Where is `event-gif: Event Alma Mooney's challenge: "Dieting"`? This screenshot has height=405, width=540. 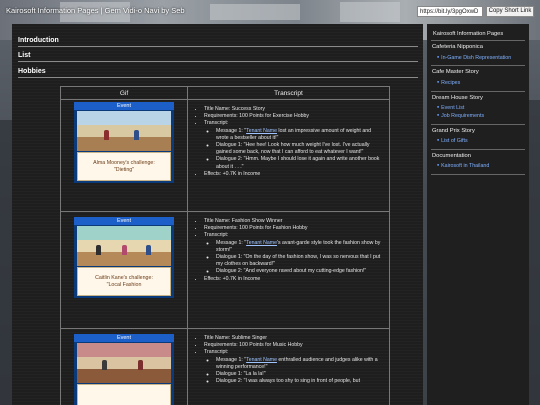
event-gif: Event Alma Mooney's challenge: "Dieting" is located at coordinates (124, 142).